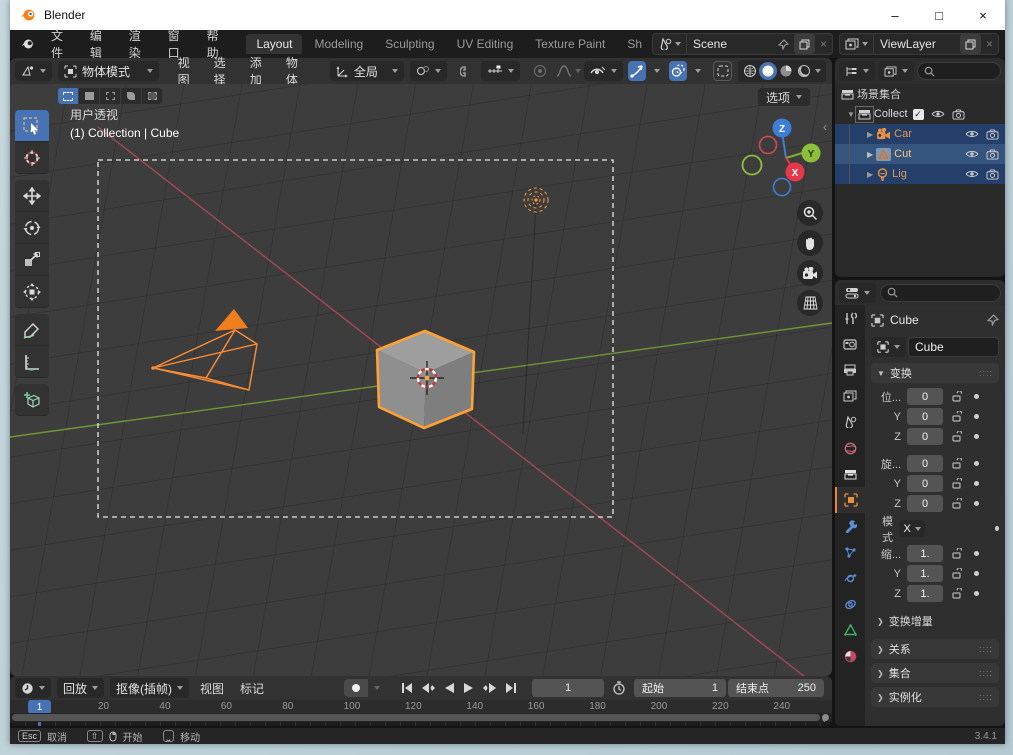 The image size is (1013, 755). What do you see at coordinates (850, 422) in the screenshot?
I see `tab-scene` at bounding box center [850, 422].